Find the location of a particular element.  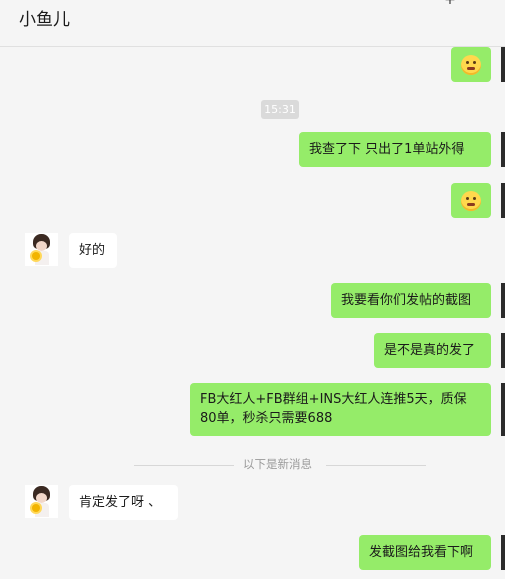

message-text: 肯定发了呀 、 is located at coordinates (120, 502).